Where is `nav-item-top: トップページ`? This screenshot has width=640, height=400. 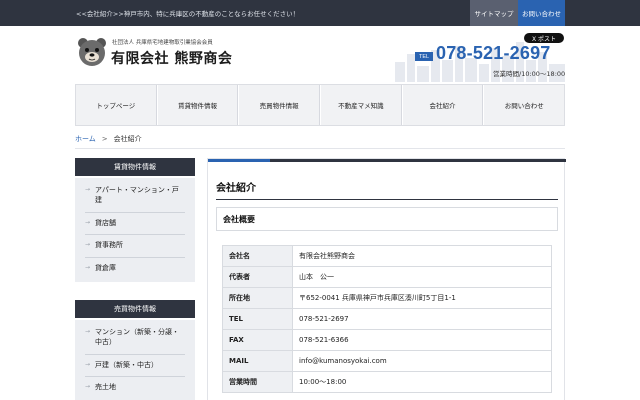 nav-item-top: トップページ is located at coordinates (116, 105).